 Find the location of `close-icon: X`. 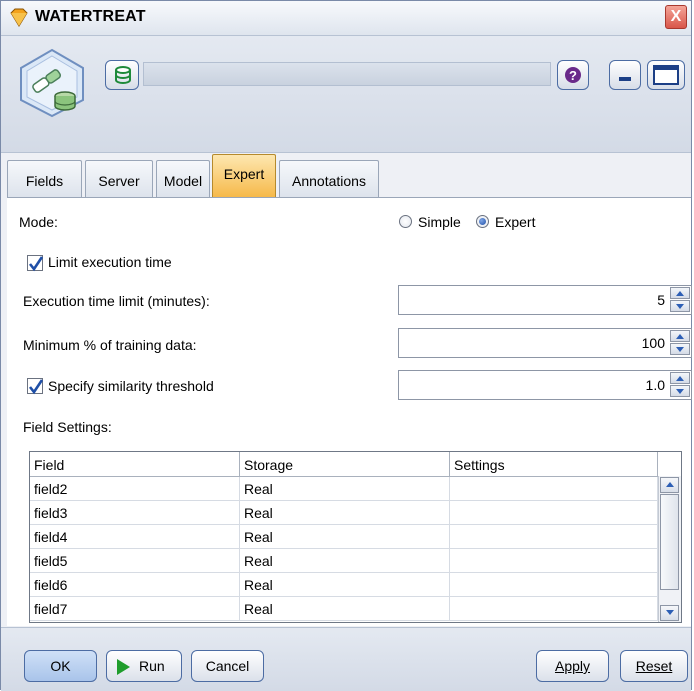

close-icon: X is located at coordinates (676, 16).